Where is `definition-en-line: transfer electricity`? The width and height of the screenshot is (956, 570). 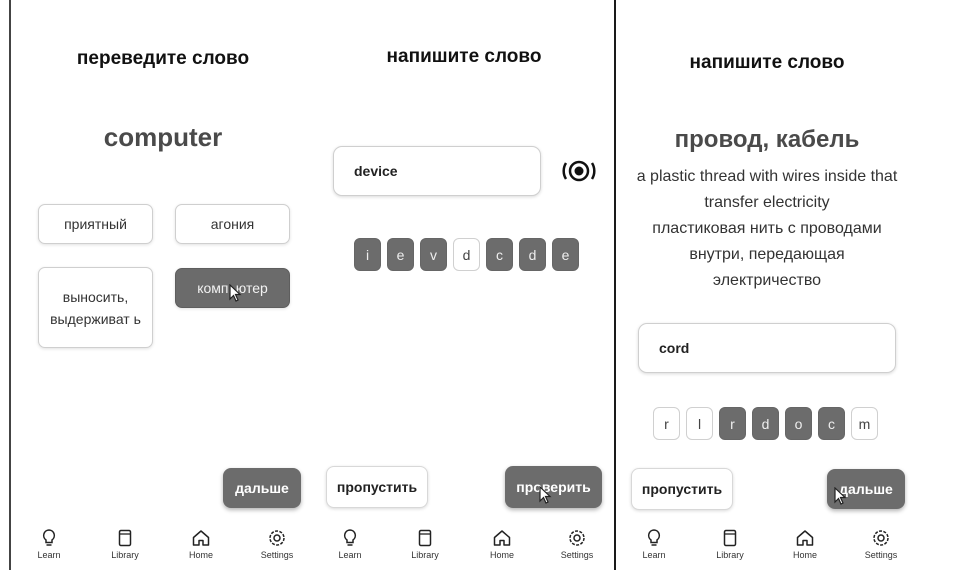 definition-en-line: transfer electricity is located at coordinates (767, 202).